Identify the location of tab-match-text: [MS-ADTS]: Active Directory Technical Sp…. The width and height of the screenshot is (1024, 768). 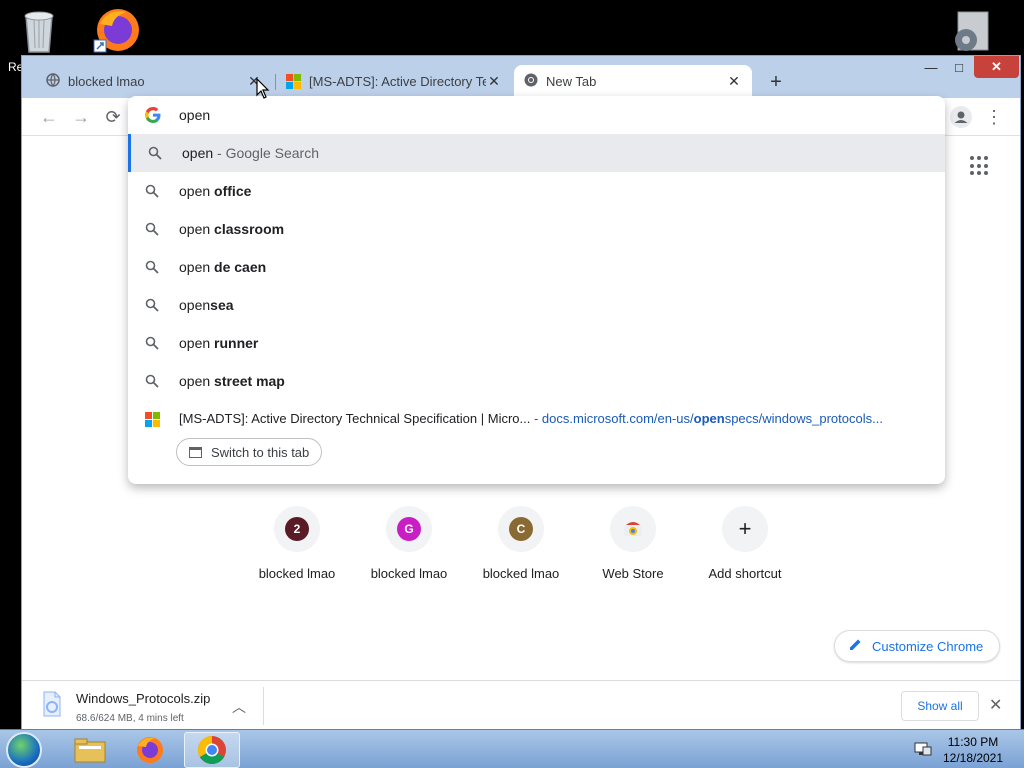
(531, 418).